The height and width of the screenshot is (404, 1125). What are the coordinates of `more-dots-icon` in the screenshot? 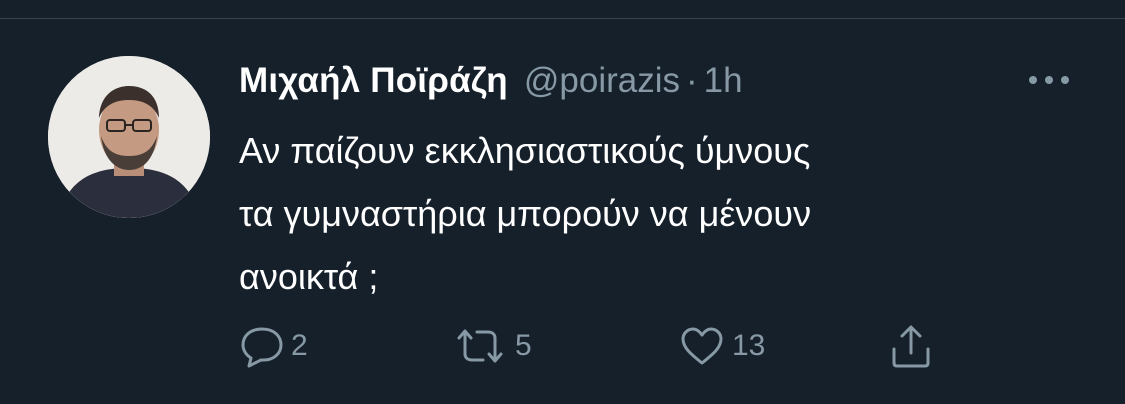 It's located at (1049, 80).